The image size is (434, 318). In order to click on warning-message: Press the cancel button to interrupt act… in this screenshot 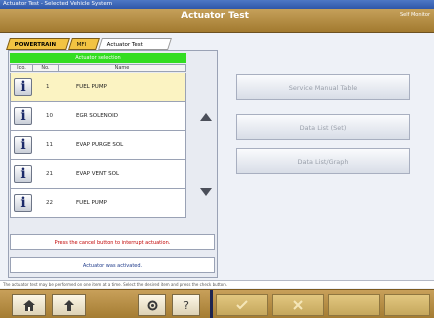, I will do `click(112, 242)`.